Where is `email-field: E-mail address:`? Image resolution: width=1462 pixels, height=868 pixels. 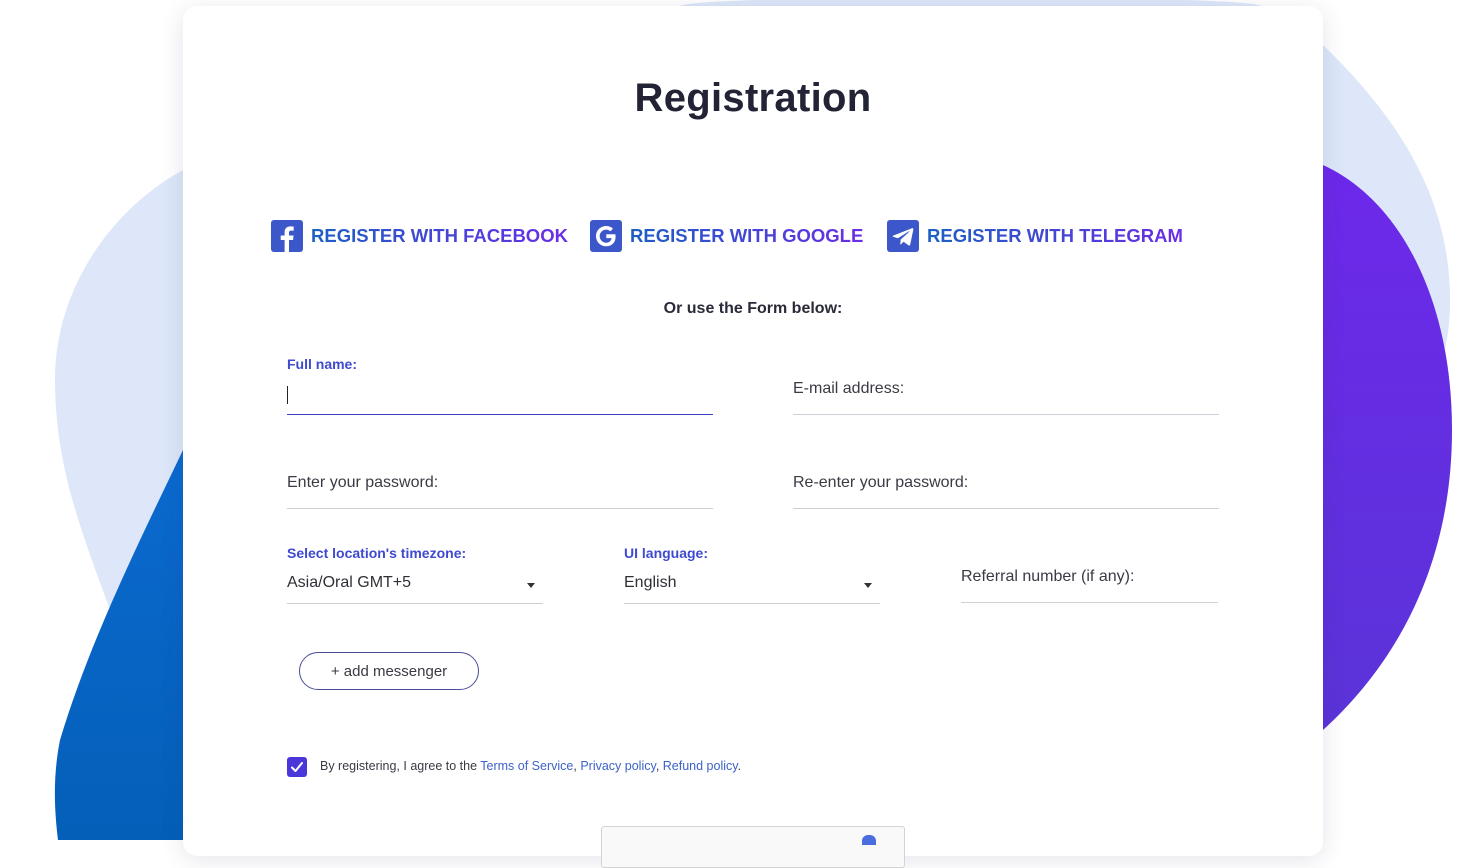
email-field: E-mail address: is located at coordinates (1006, 385).